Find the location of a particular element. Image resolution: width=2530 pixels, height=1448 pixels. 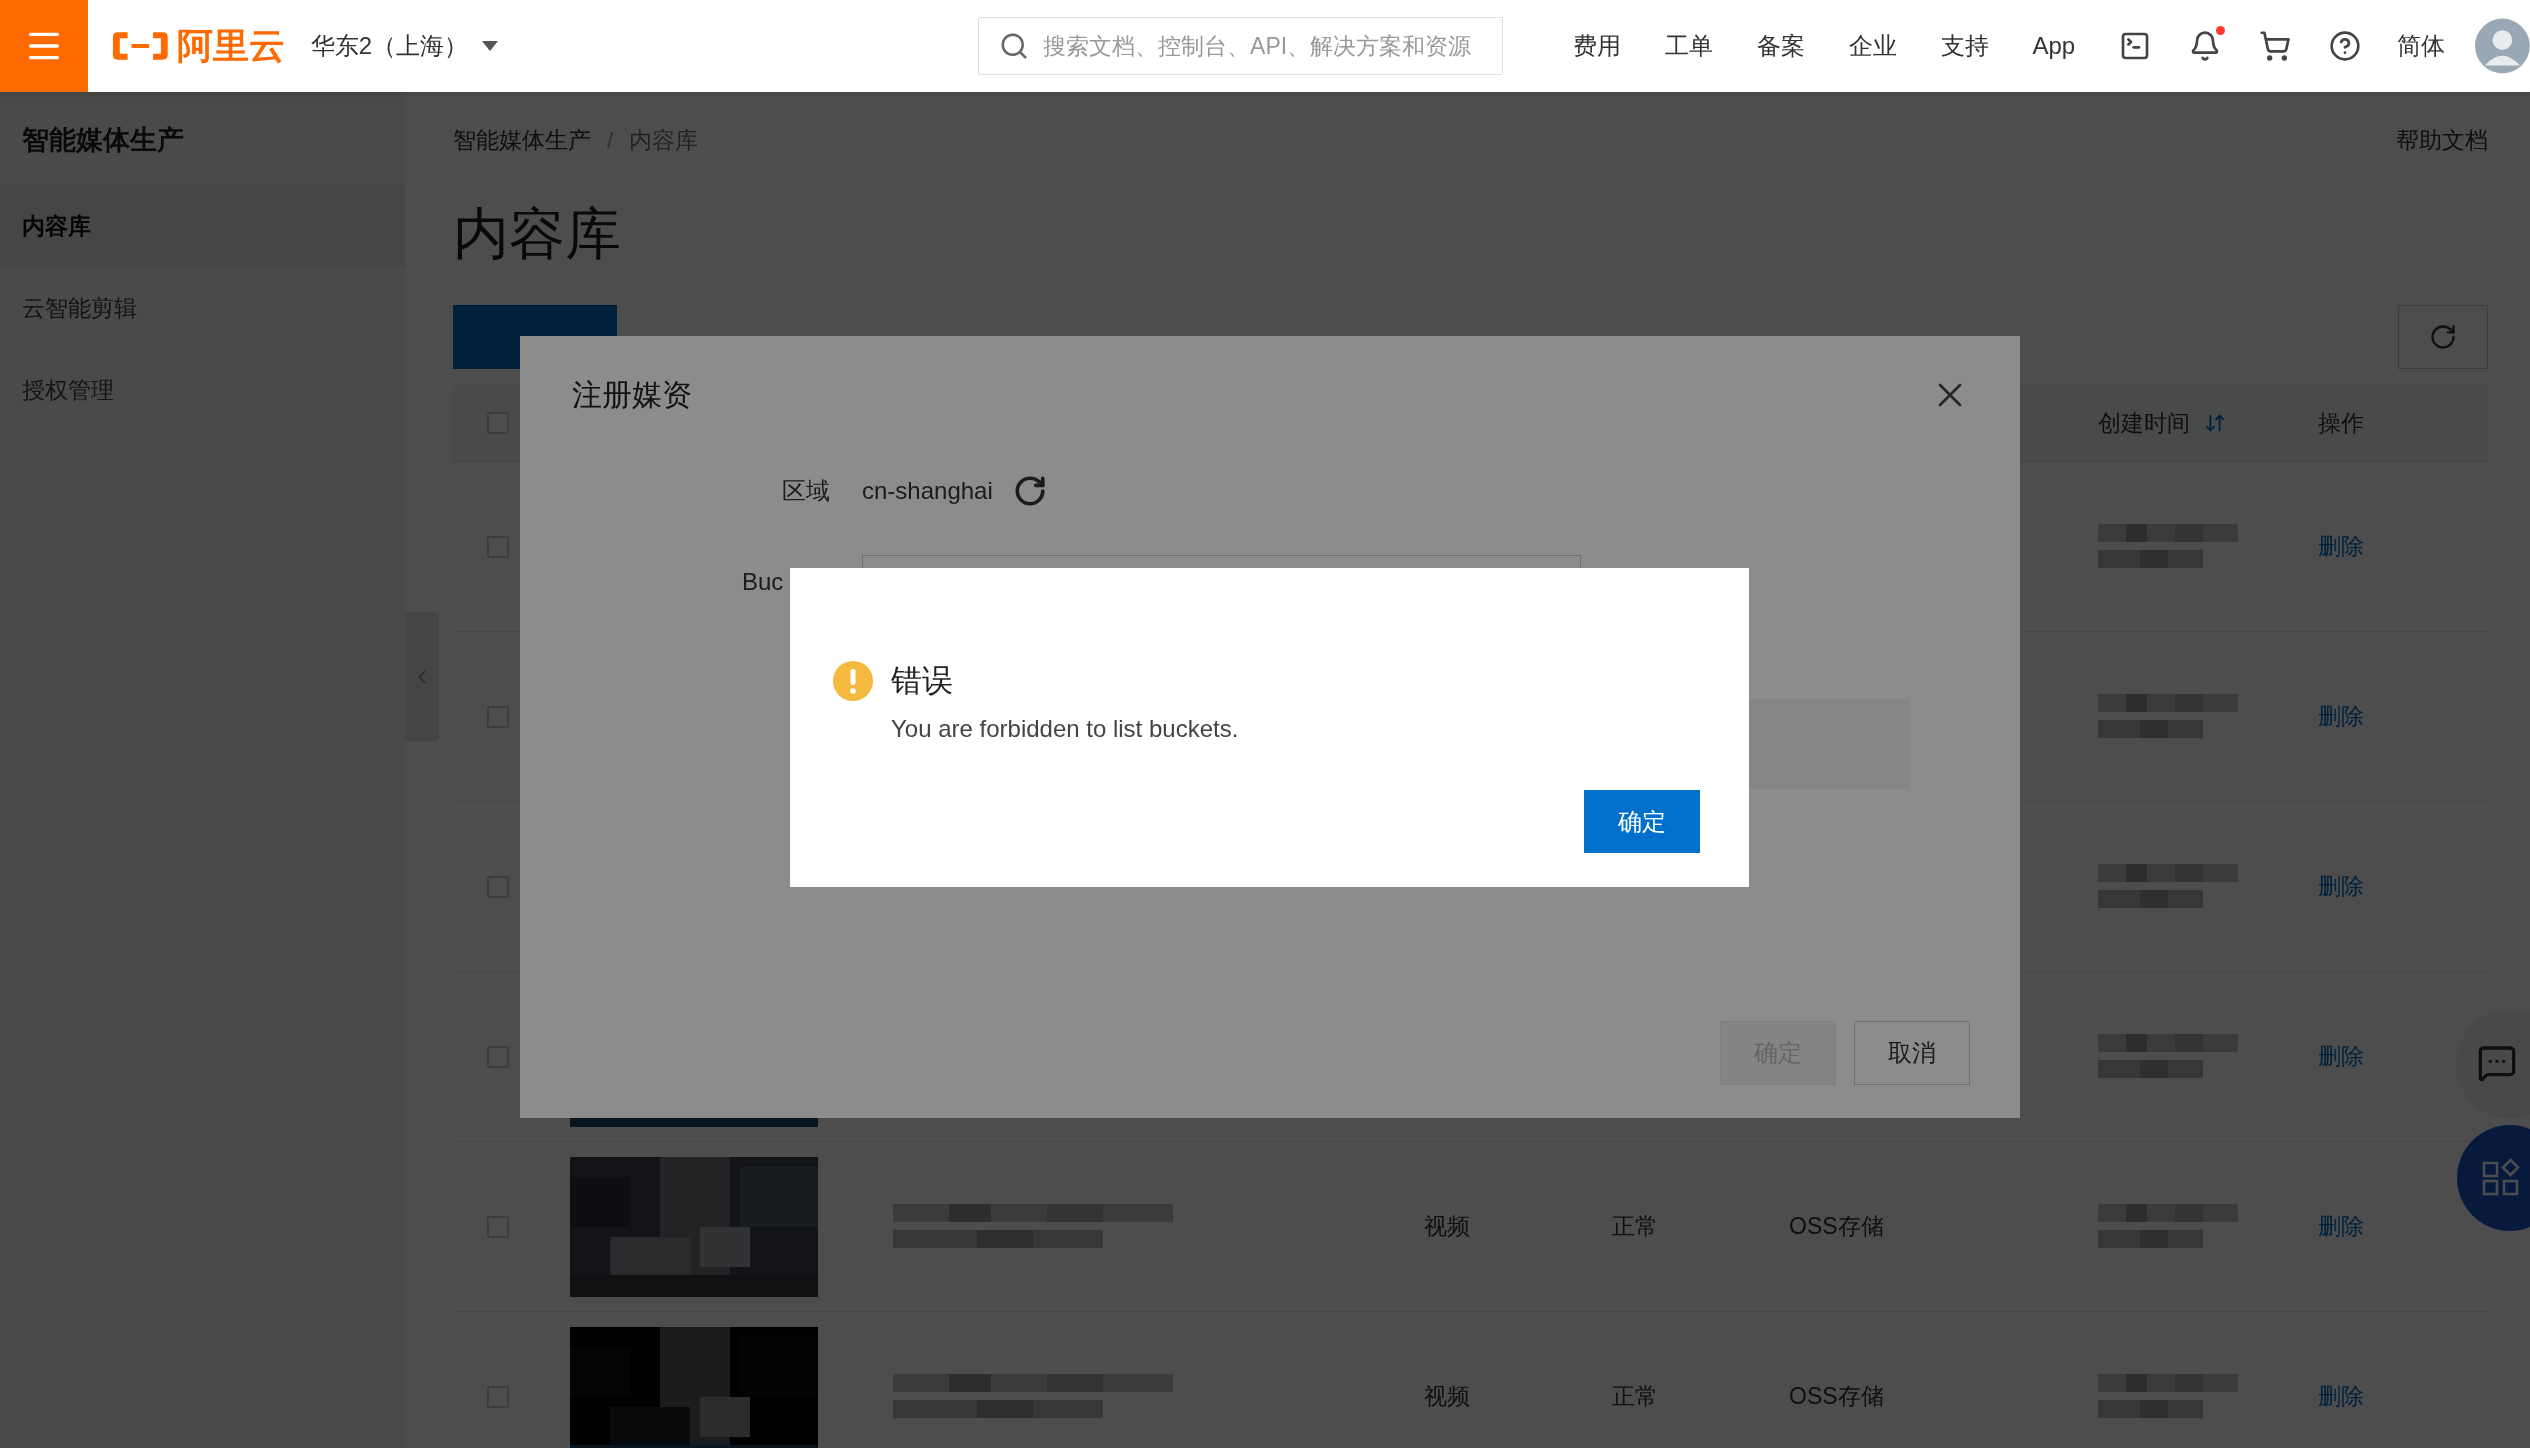

search-field: 搜索文档、控制台、API、解决方案和资源 is located at coordinates (1240, 46).